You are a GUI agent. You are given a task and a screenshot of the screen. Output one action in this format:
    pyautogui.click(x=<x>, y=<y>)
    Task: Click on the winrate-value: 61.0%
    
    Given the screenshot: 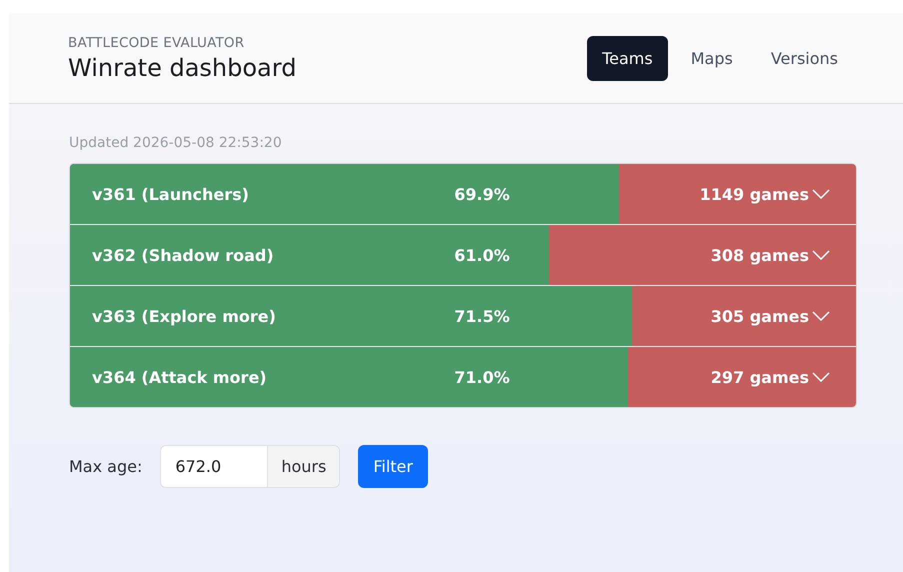 What is the action you would take?
    pyautogui.click(x=482, y=255)
    